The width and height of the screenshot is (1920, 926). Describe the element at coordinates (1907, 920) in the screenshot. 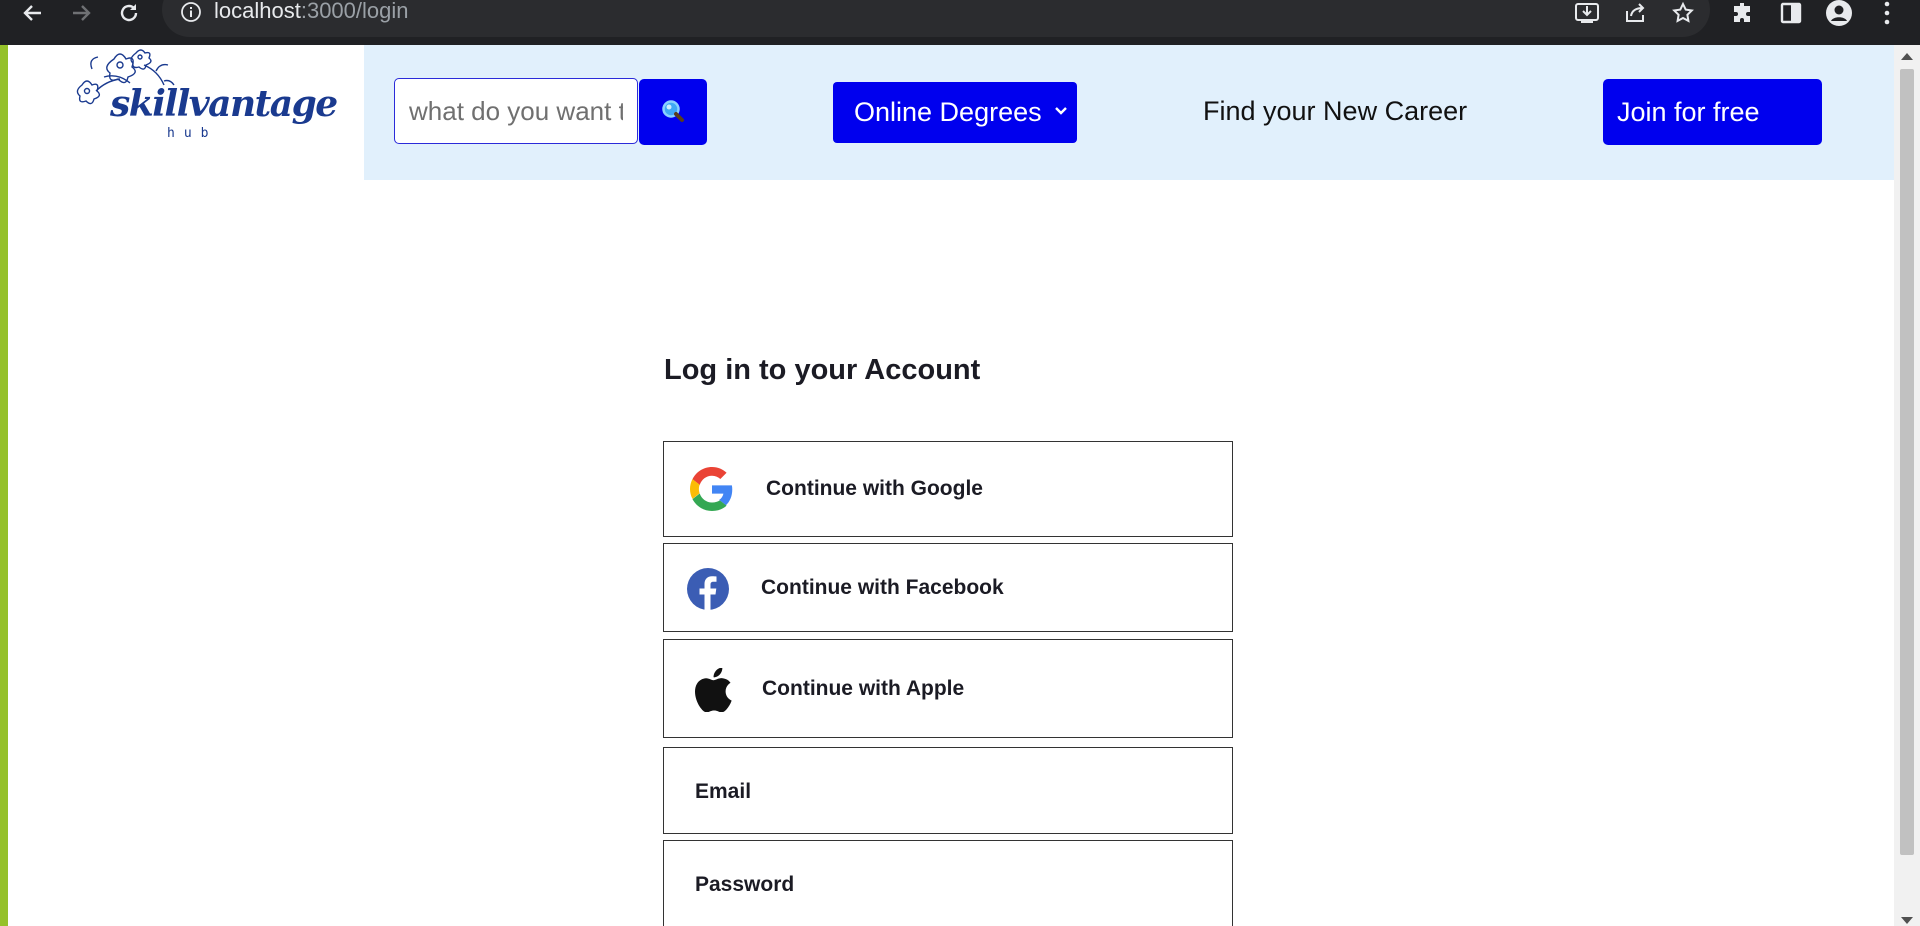

I see `scroll-down-icon` at that location.